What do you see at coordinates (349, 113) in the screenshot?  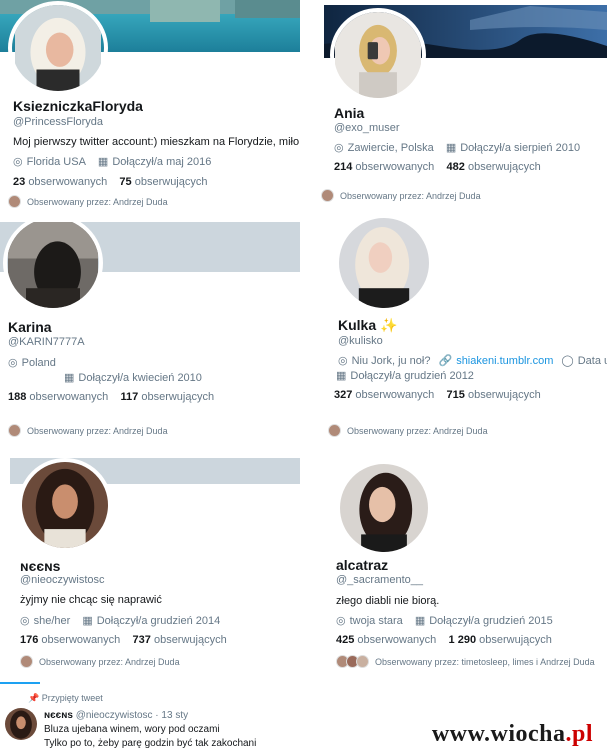 I see `profile-name: Ania` at bounding box center [349, 113].